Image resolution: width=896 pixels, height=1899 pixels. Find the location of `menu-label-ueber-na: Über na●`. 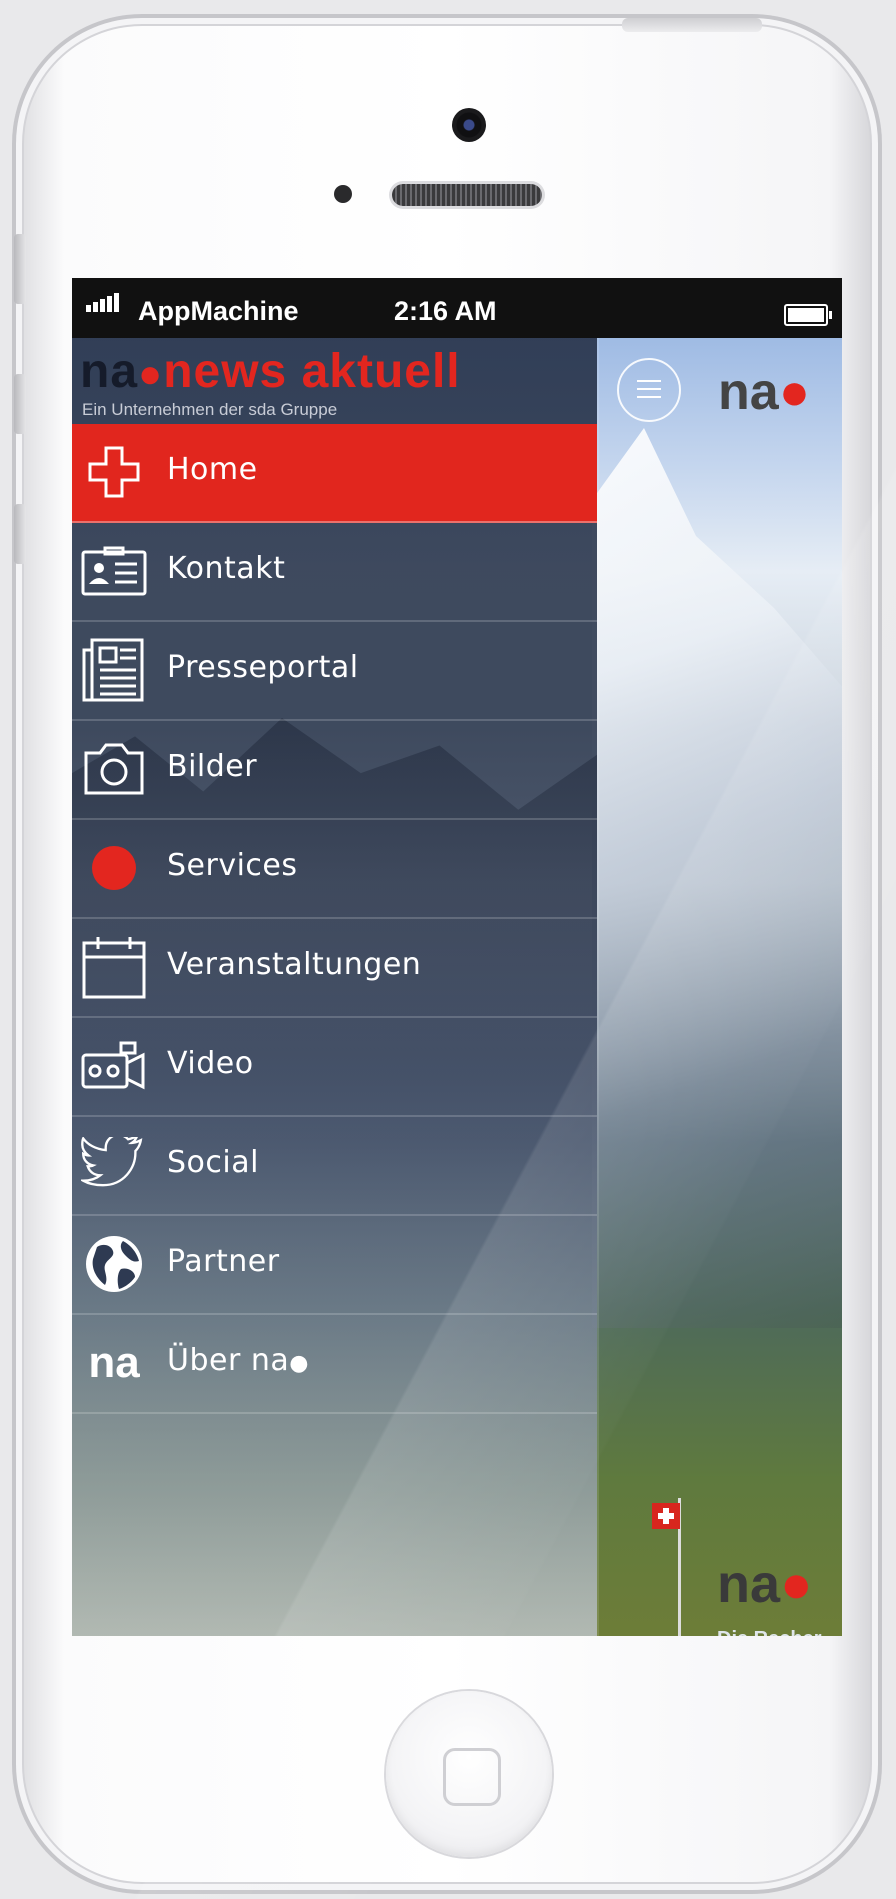

menu-label-ueber-na: Über na● is located at coordinates (238, 1360).